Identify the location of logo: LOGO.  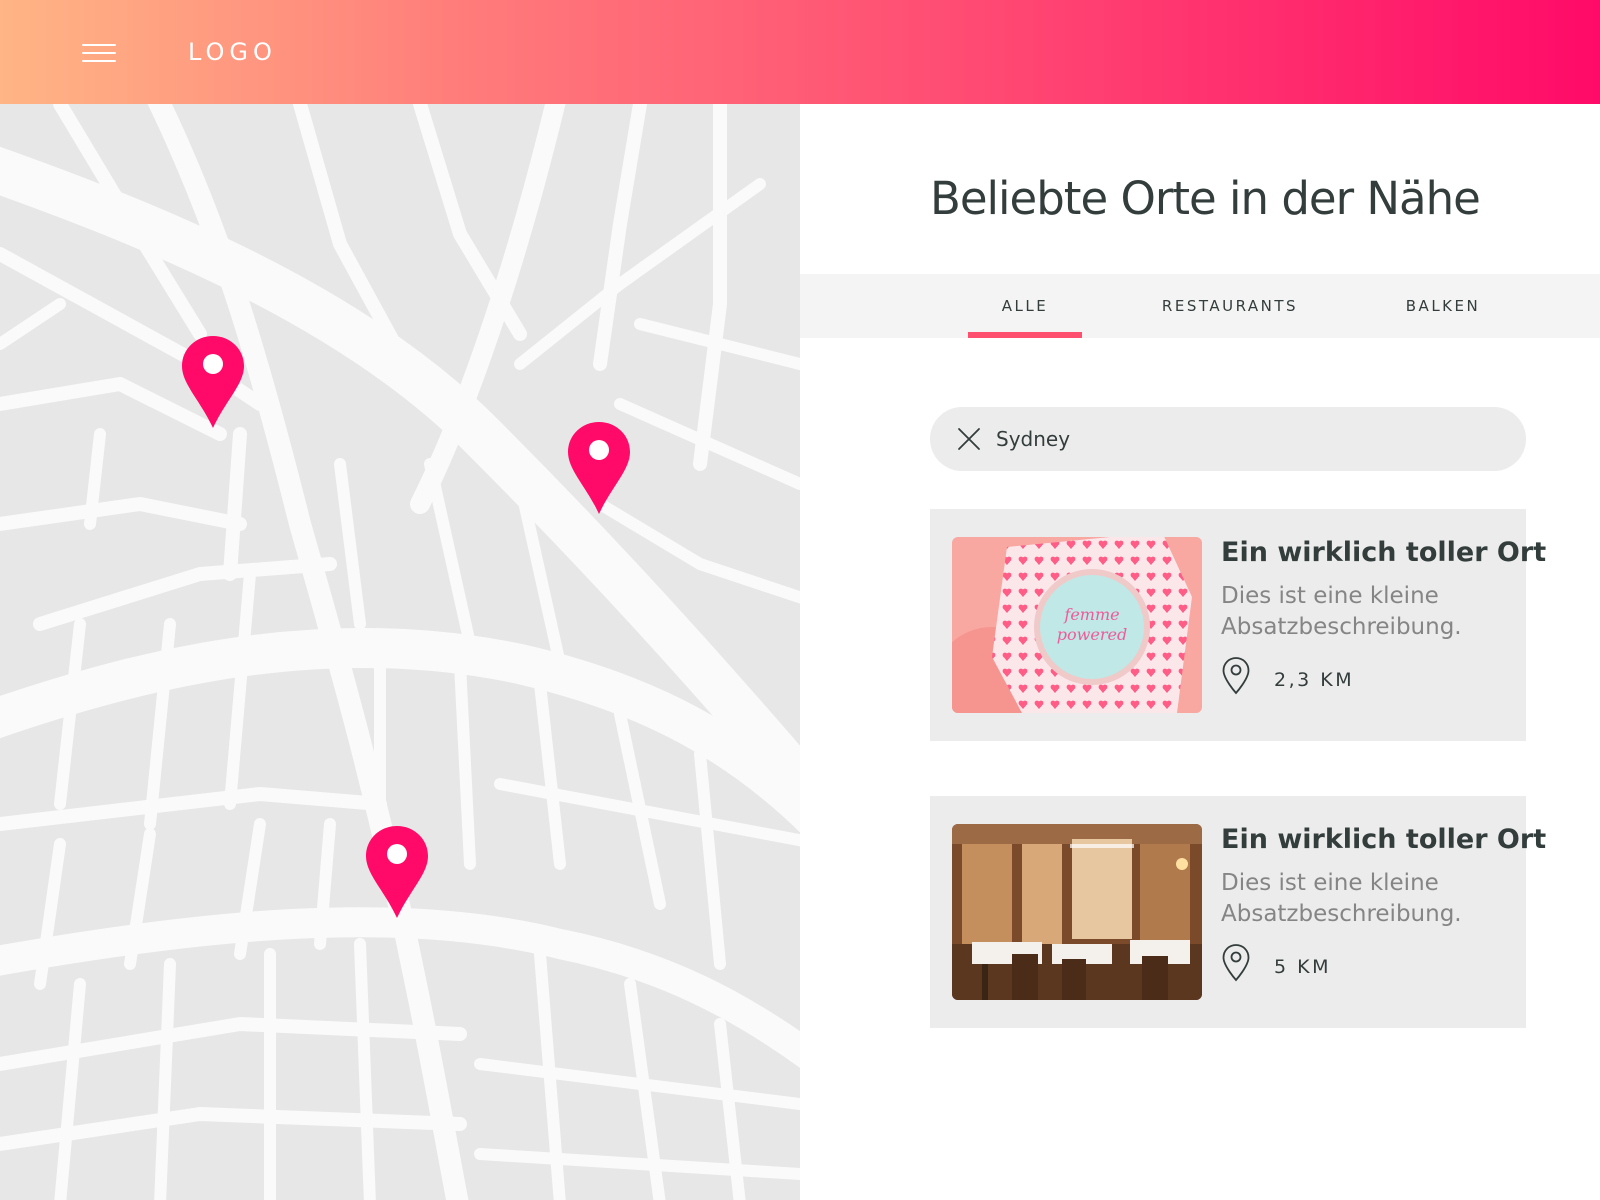
(232, 52).